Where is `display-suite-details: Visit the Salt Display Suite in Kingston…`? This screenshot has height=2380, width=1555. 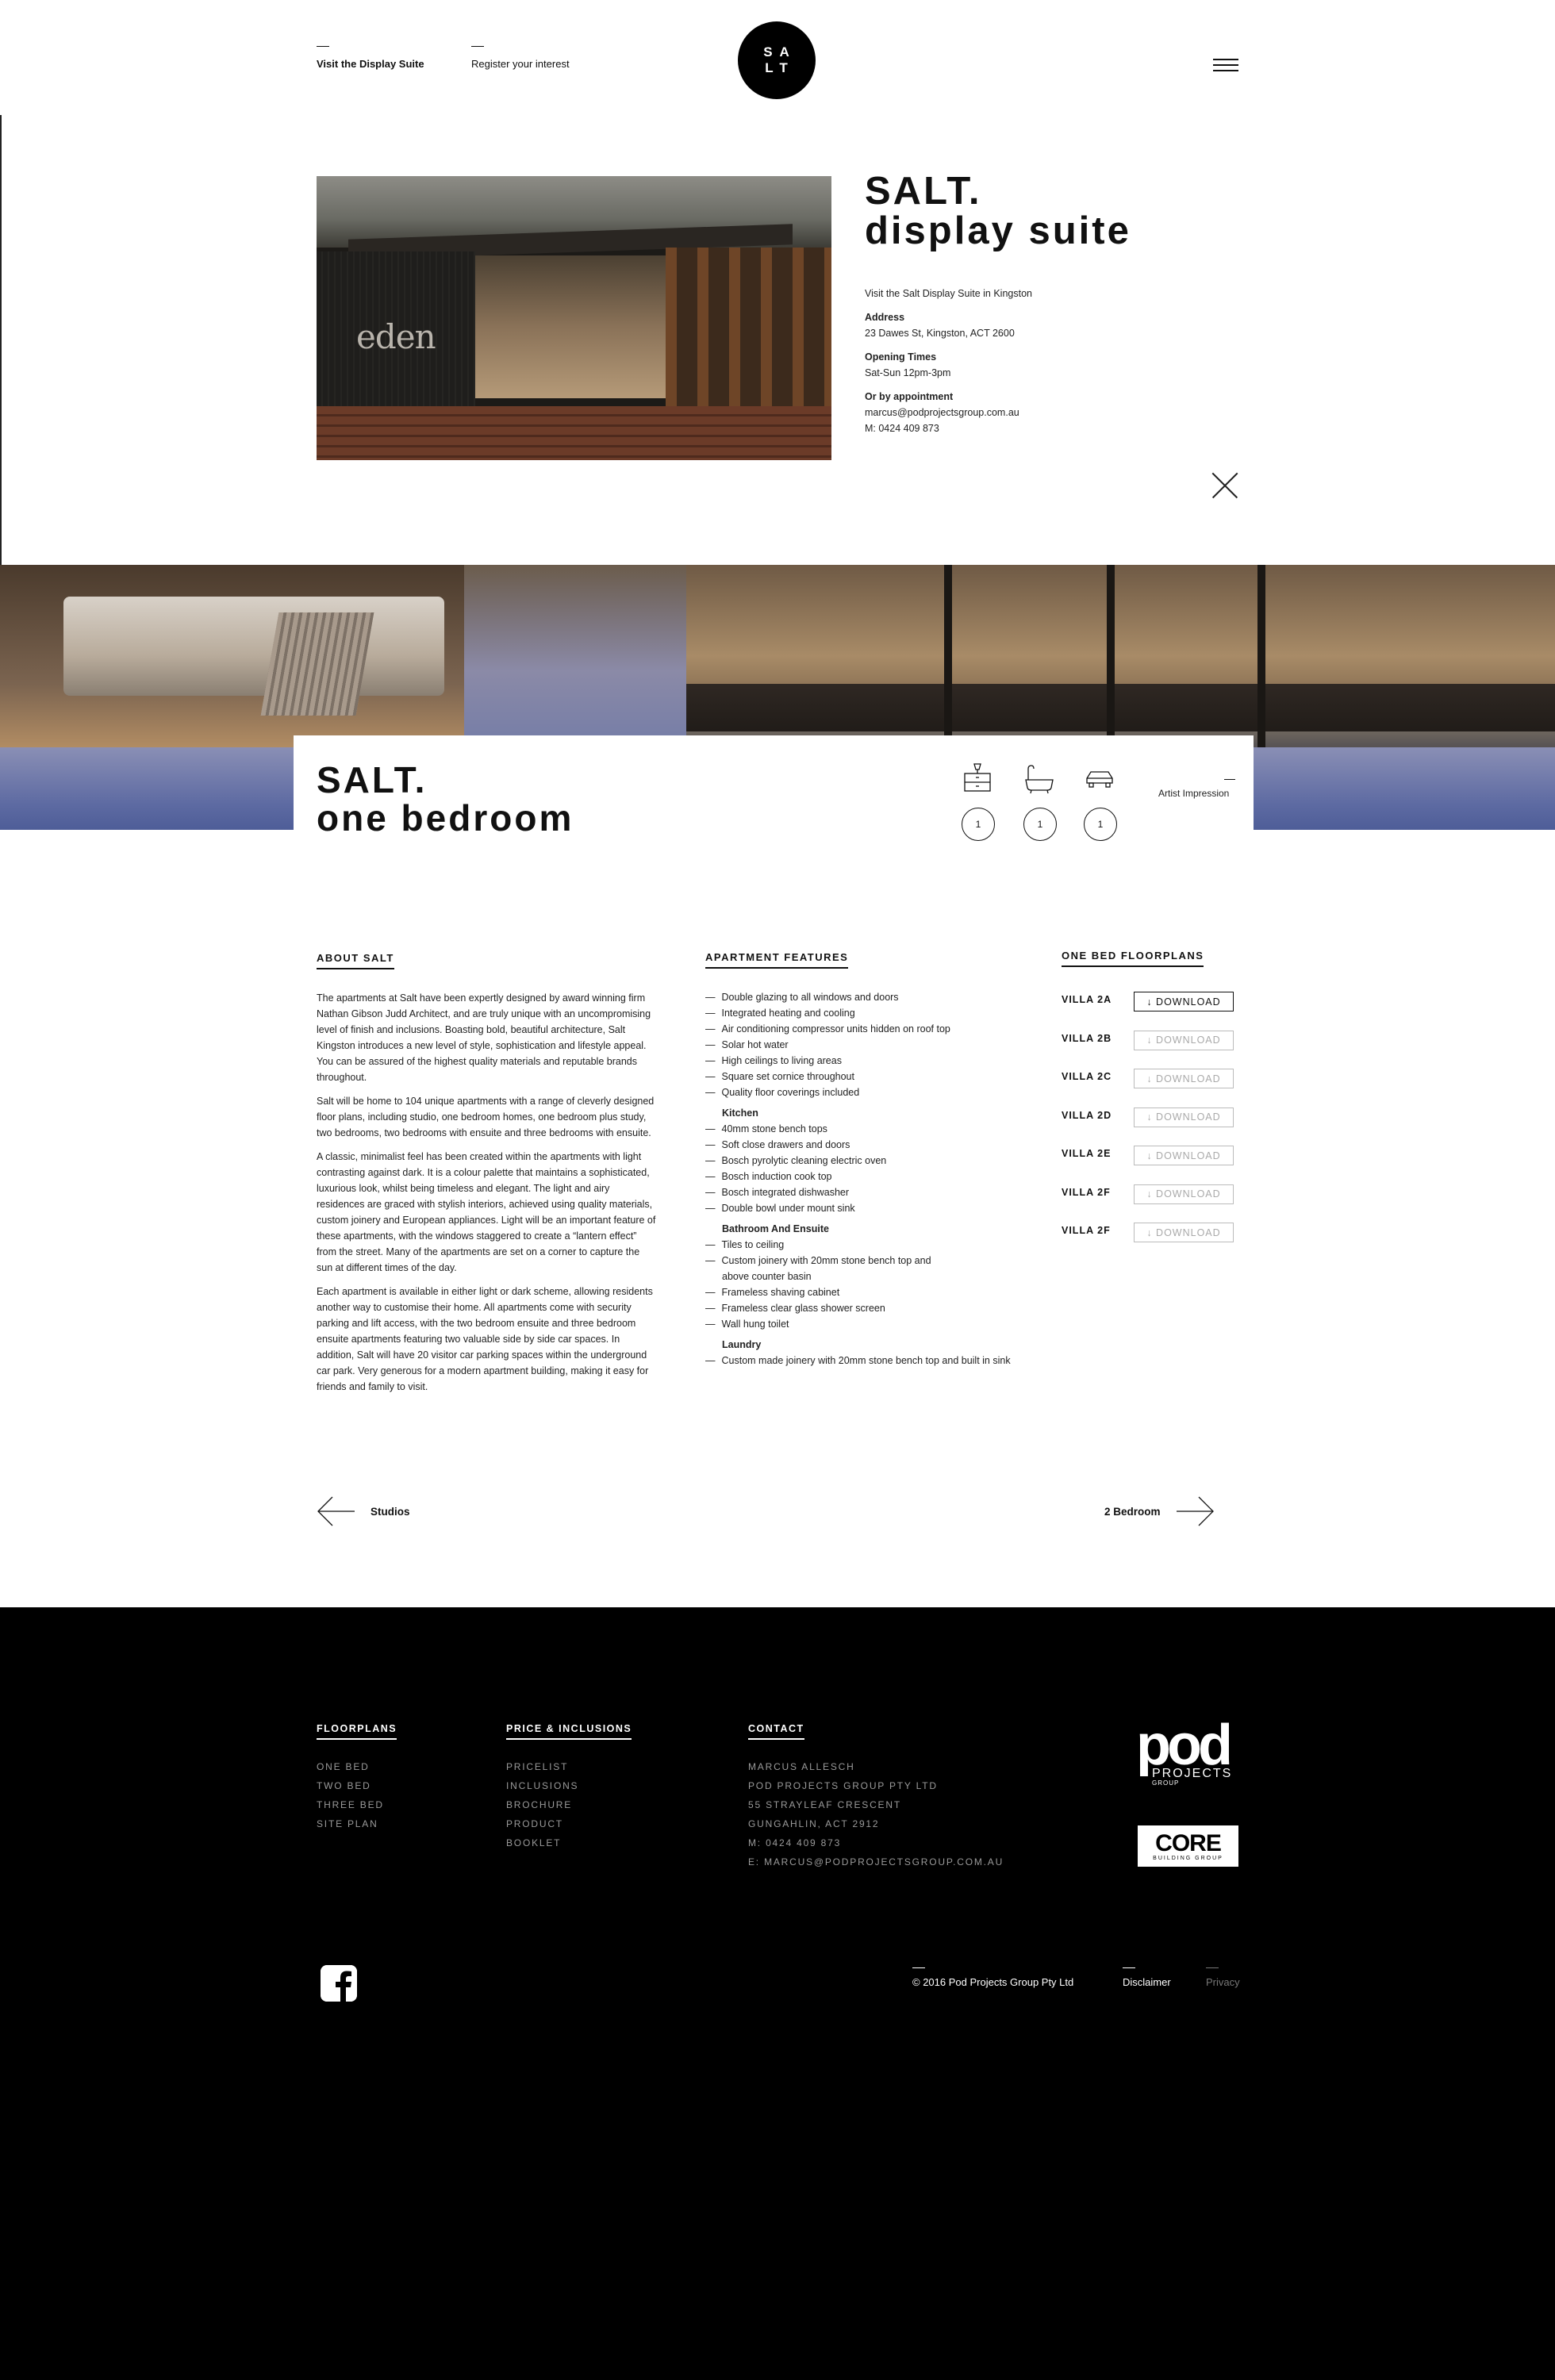 display-suite-details: Visit the Salt Display Suite in Kingston… is located at coordinates (984, 361).